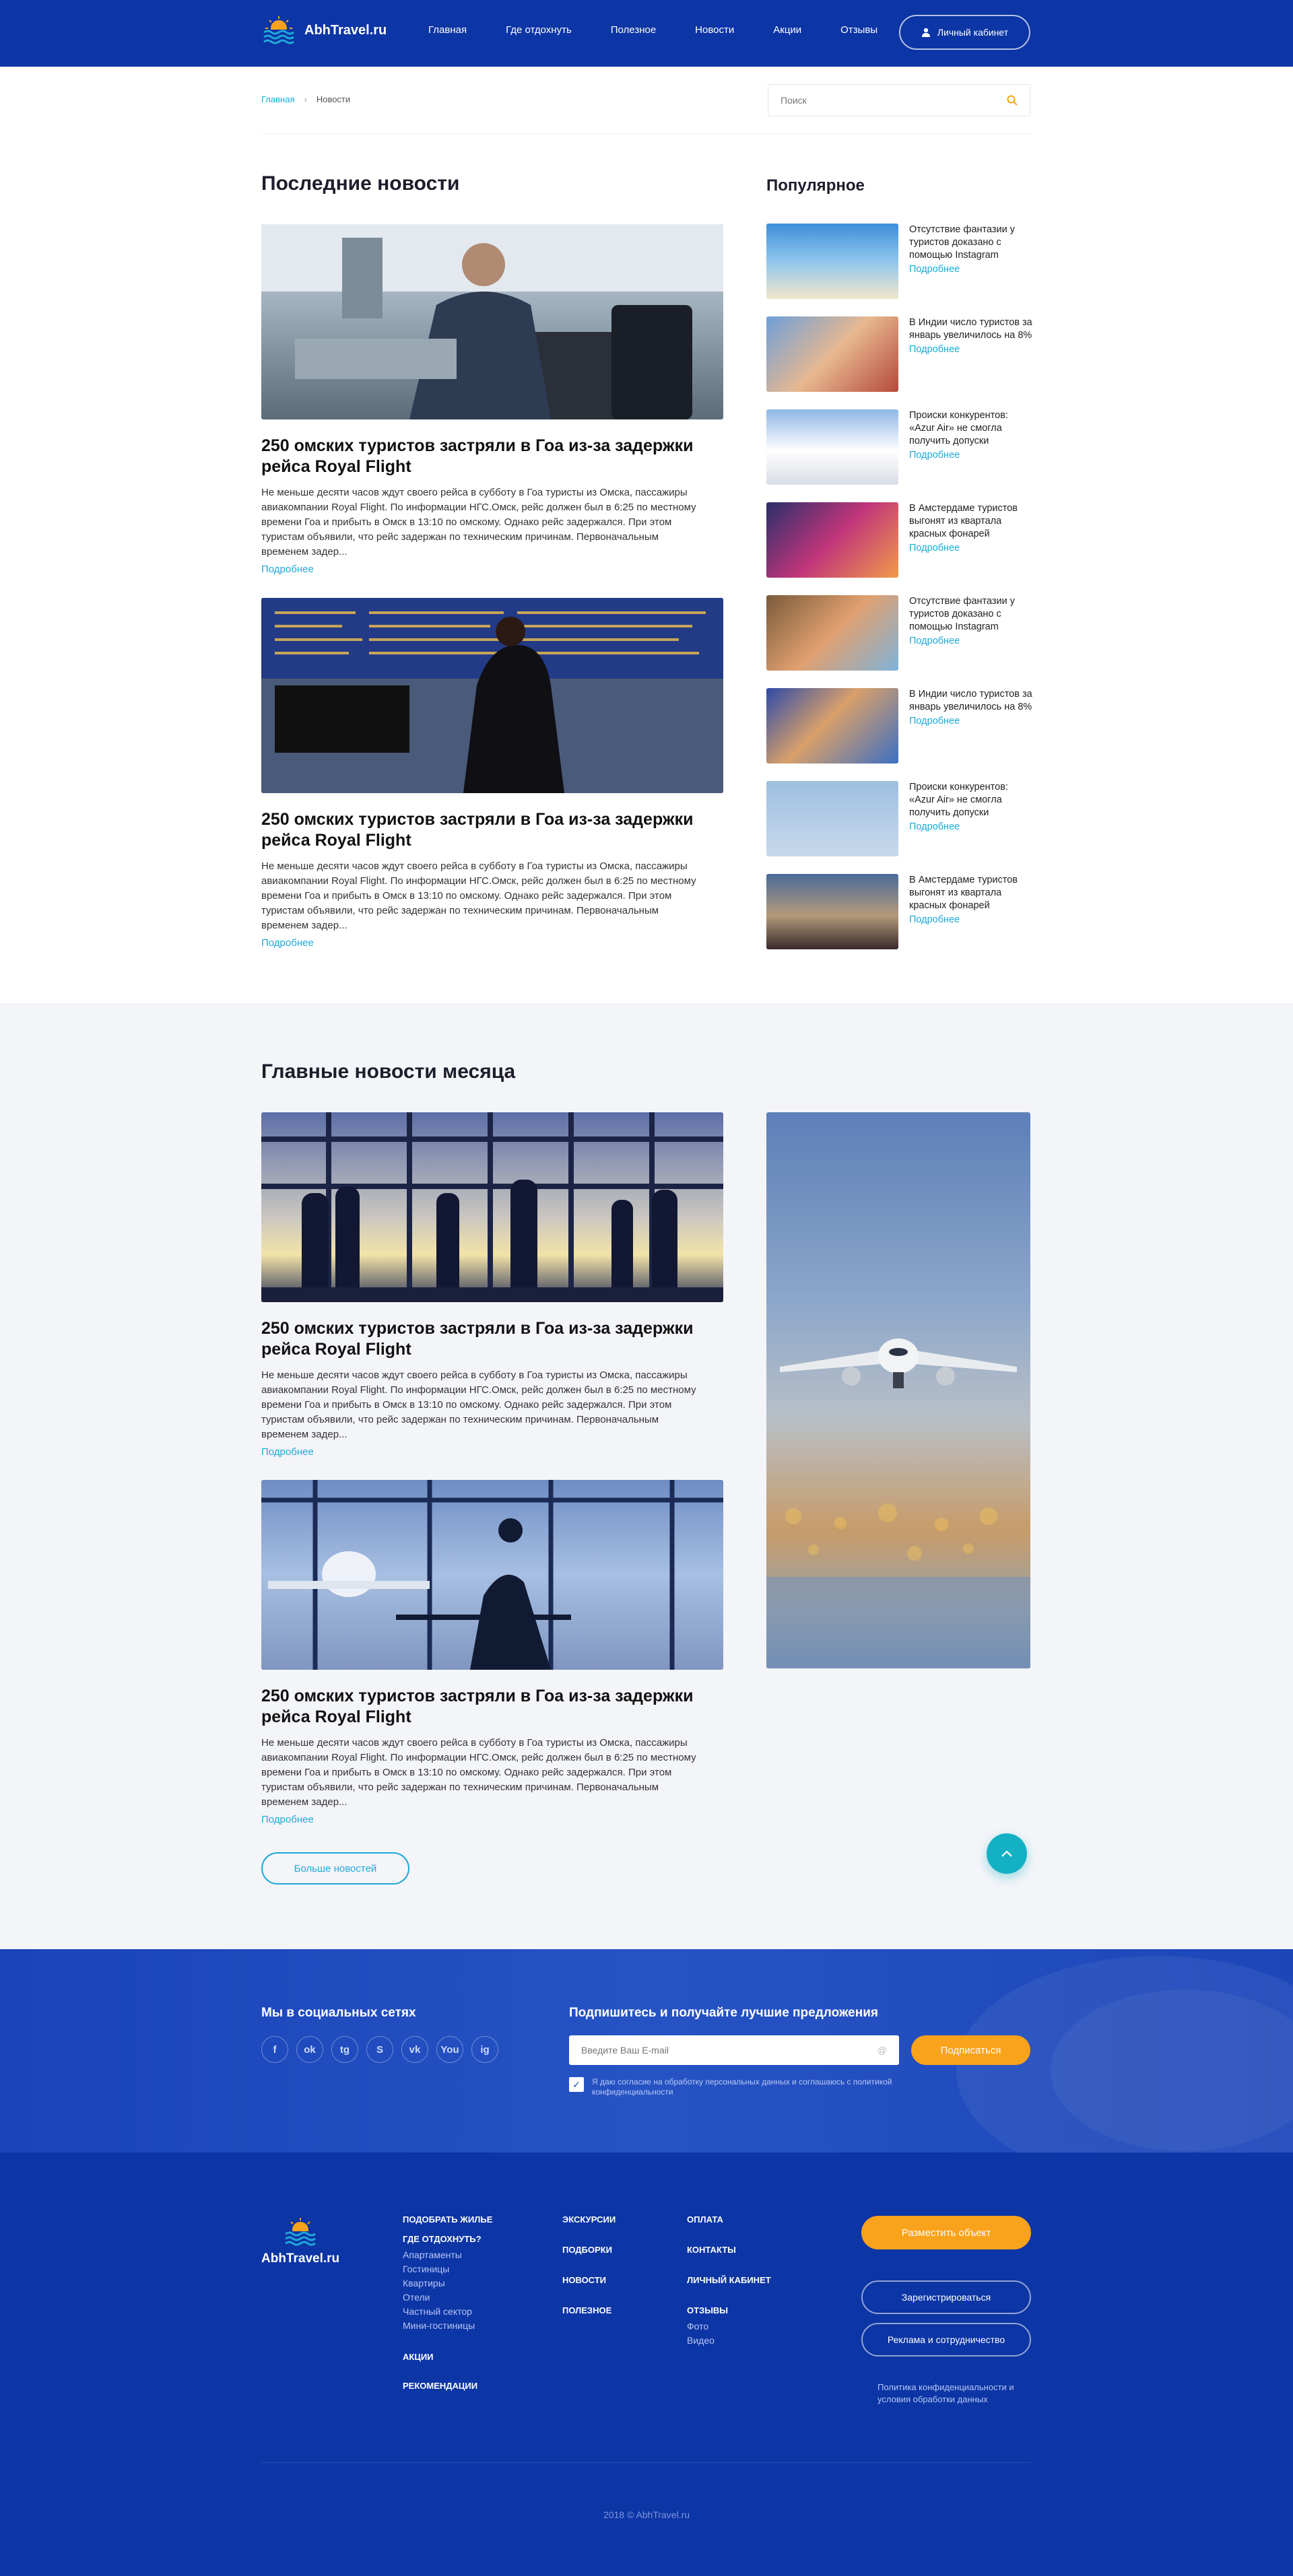  I want to click on nav-where-to-rest: Где отдохнуть, so click(539, 30).